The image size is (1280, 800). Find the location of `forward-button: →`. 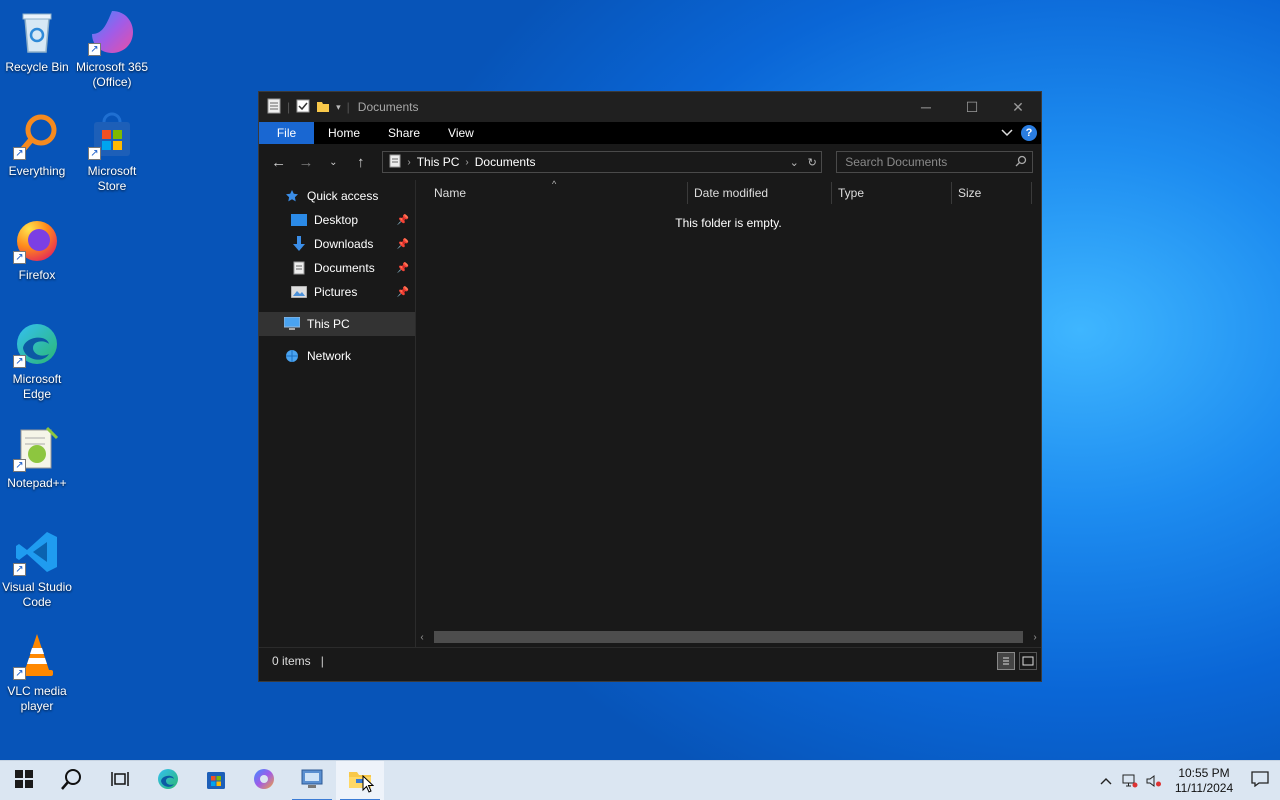

forward-button: → is located at coordinates (305, 162).